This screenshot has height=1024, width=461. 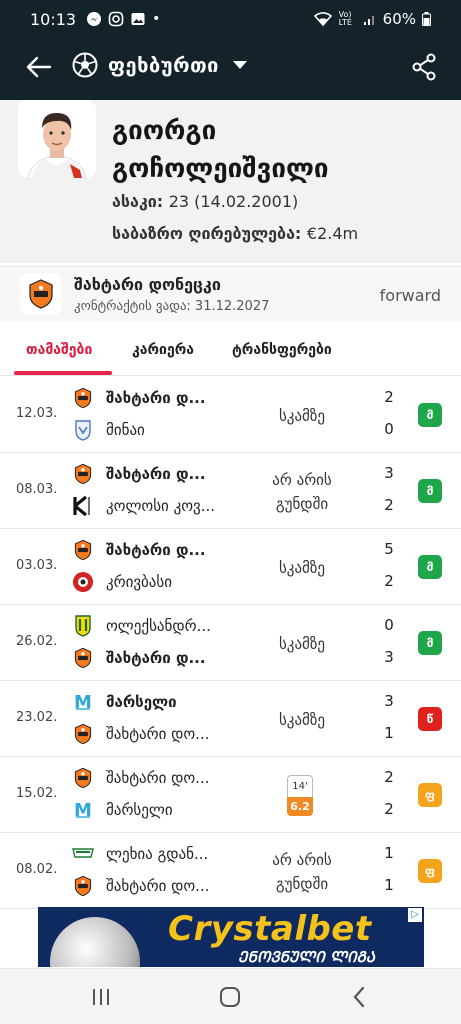 I want to click on match-row: 23.02. Mმარსელი შახტარი დო... სკამზე 3 1 წ, so click(x=230, y=719).